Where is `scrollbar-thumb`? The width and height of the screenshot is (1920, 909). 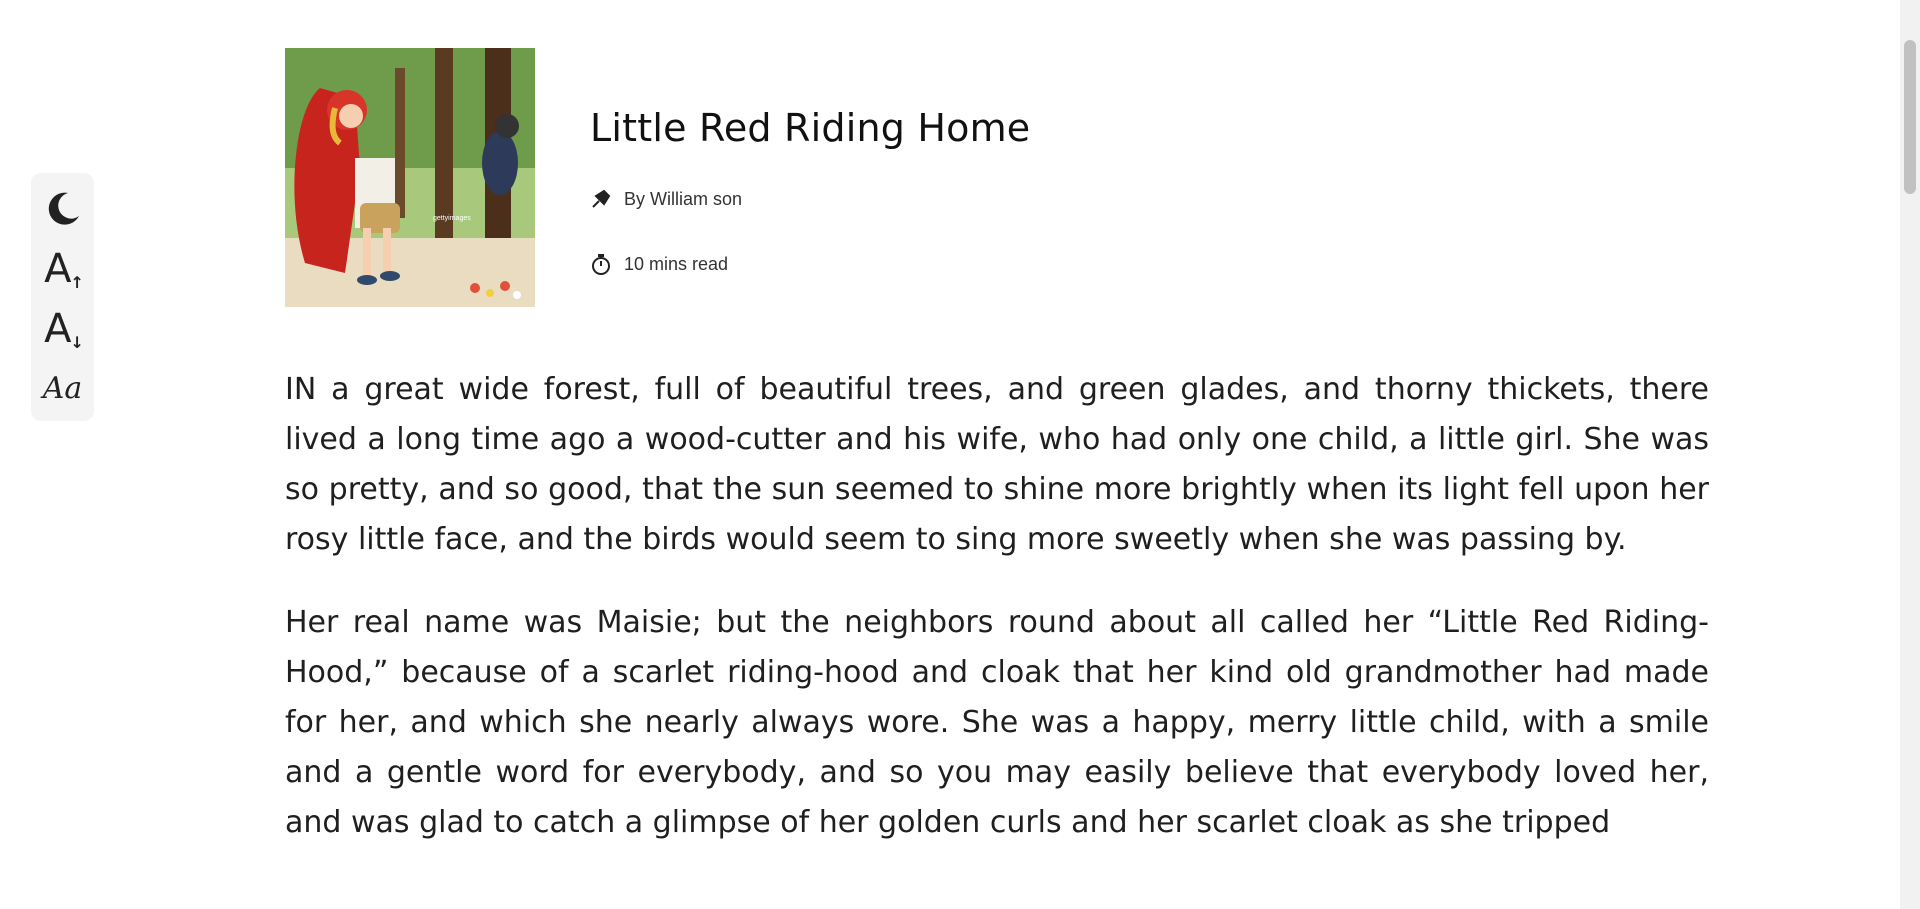
scrollbar-thumb is located at coordinates (1910, 117).